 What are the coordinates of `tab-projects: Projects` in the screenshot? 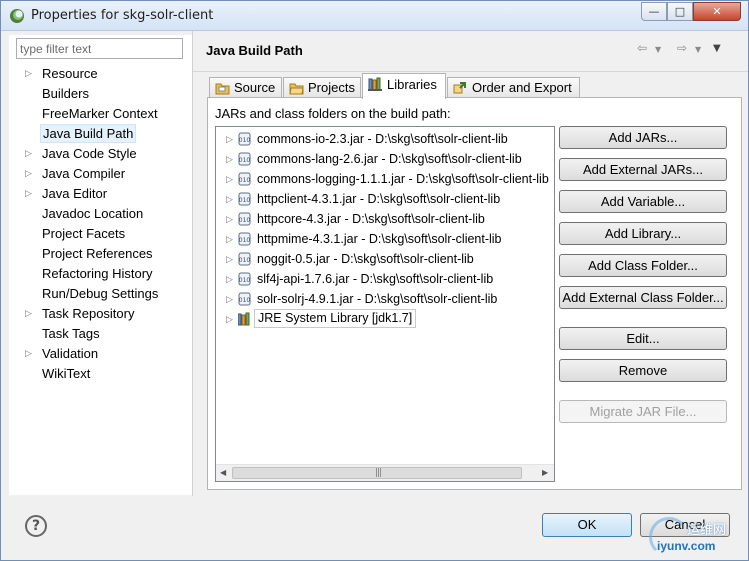 It's located at (322, 87).